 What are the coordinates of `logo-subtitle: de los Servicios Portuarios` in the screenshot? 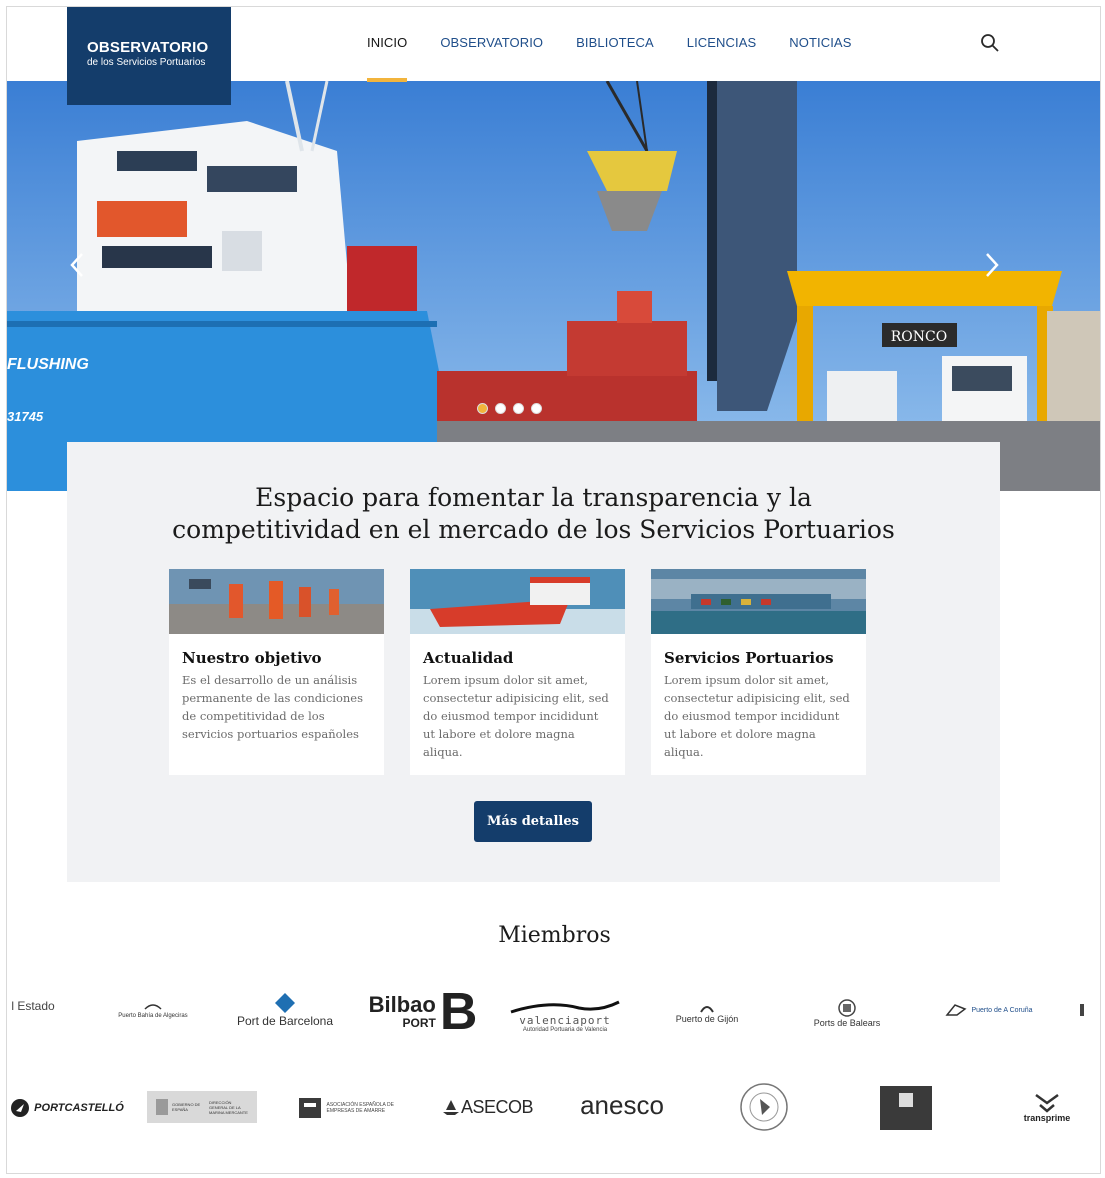 It's located at (146, 62).